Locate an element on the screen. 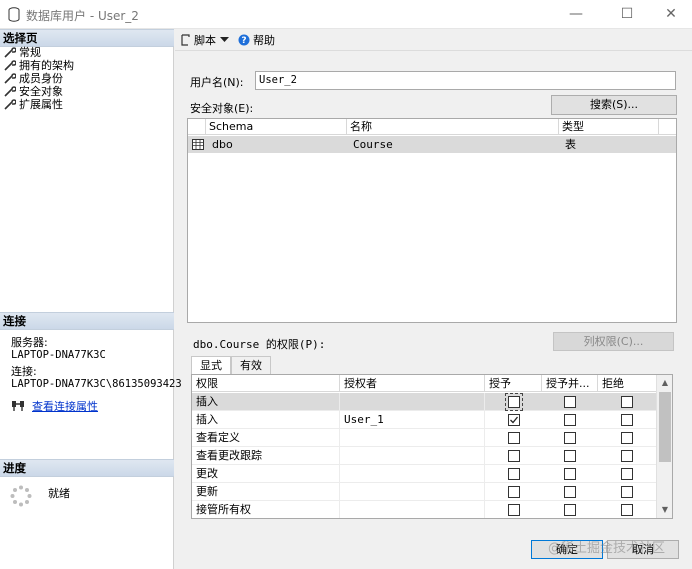  view-connection-properties: 查看连接属性 is located at coordinates (54, 406).